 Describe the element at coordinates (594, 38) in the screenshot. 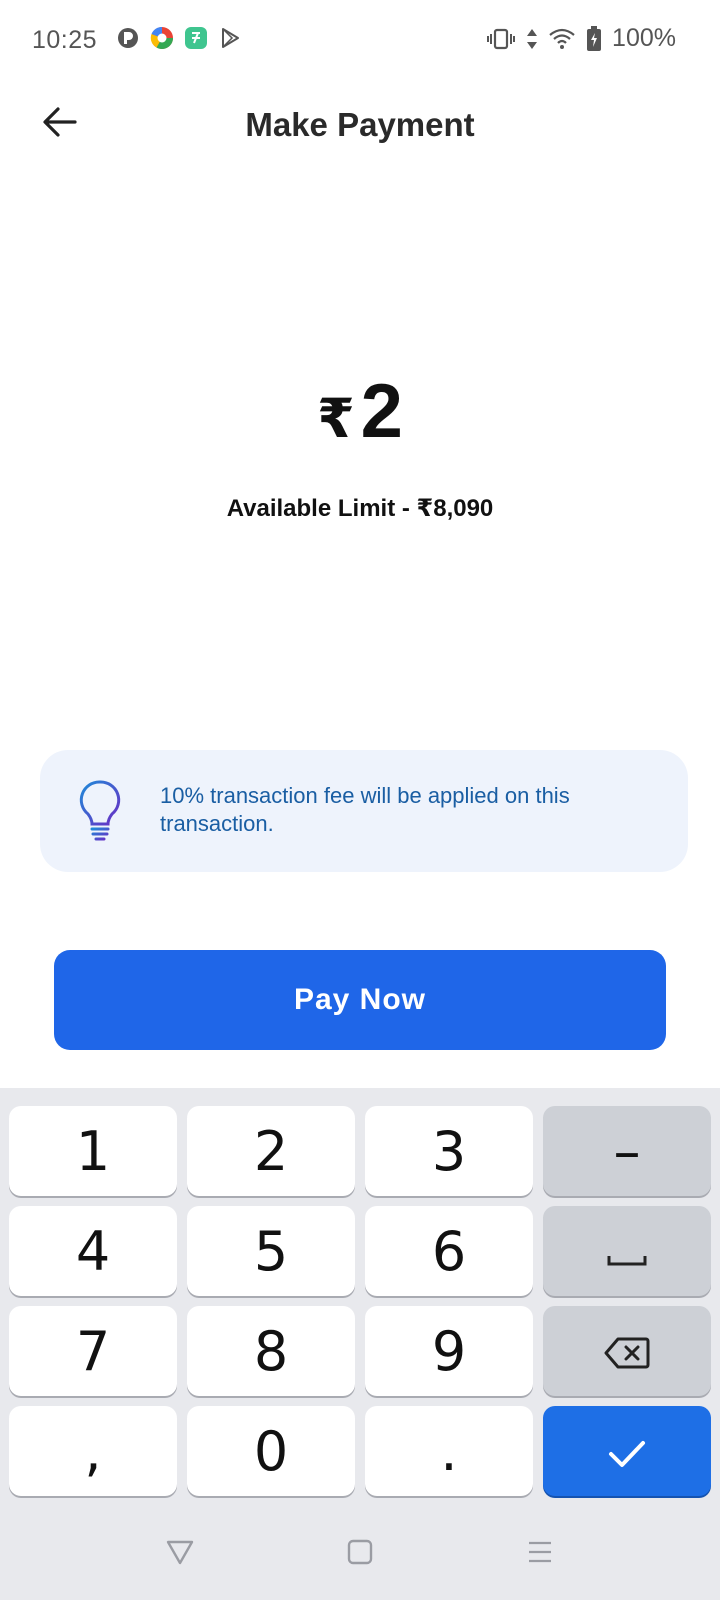

I see `battery-charging-icon` at that location.